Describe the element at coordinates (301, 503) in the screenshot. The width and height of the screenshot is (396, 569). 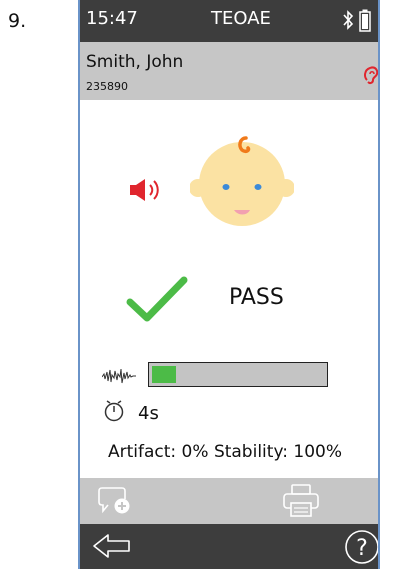
I see `printer-icon` at that location.